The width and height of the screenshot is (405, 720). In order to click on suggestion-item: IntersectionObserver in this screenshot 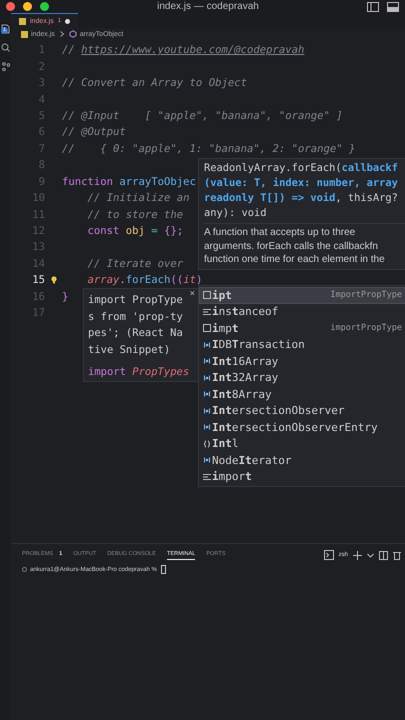, I will do `click(302, 410)`.